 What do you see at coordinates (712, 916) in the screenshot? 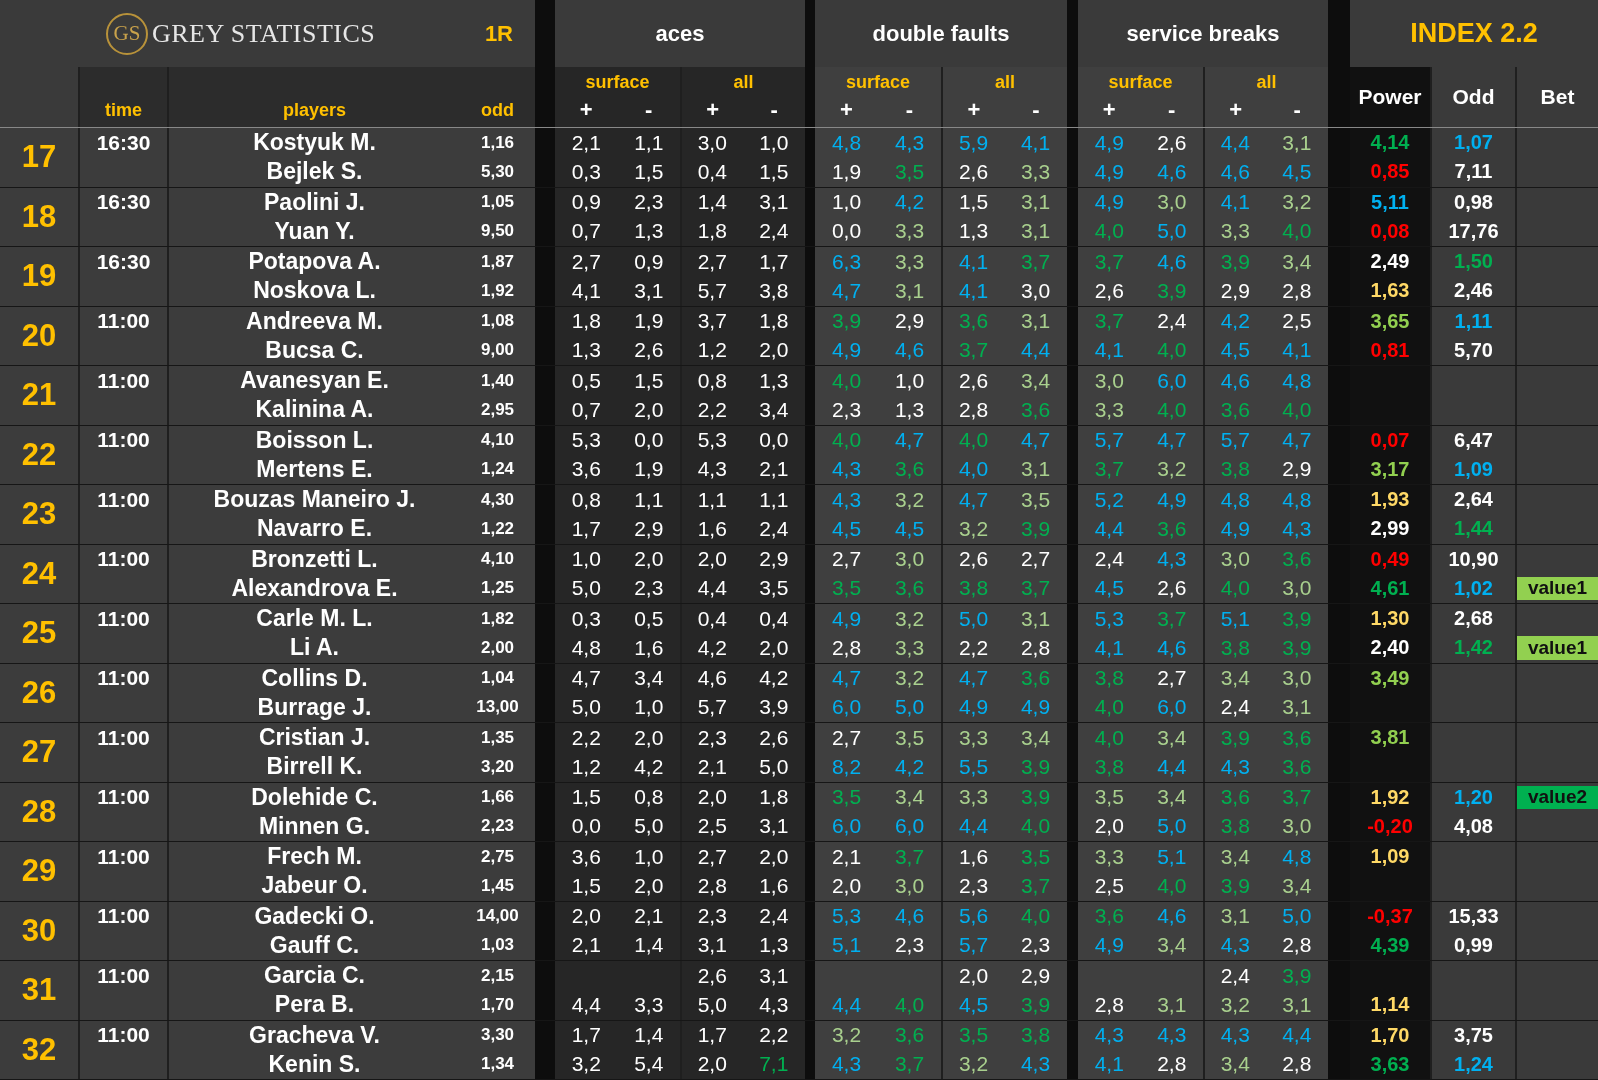
I see `stat-value: 2,3` at bounding box center [712, 916].